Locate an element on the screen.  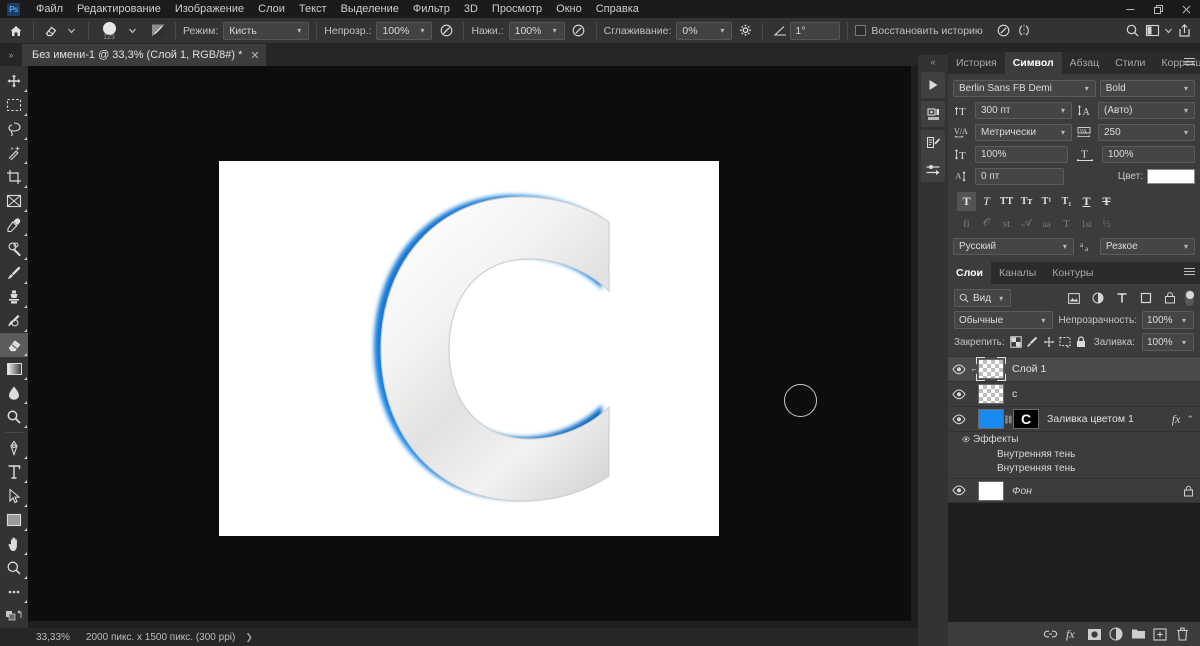
lock-artboard-nesting-icon is located at coordinates (1064, 342).